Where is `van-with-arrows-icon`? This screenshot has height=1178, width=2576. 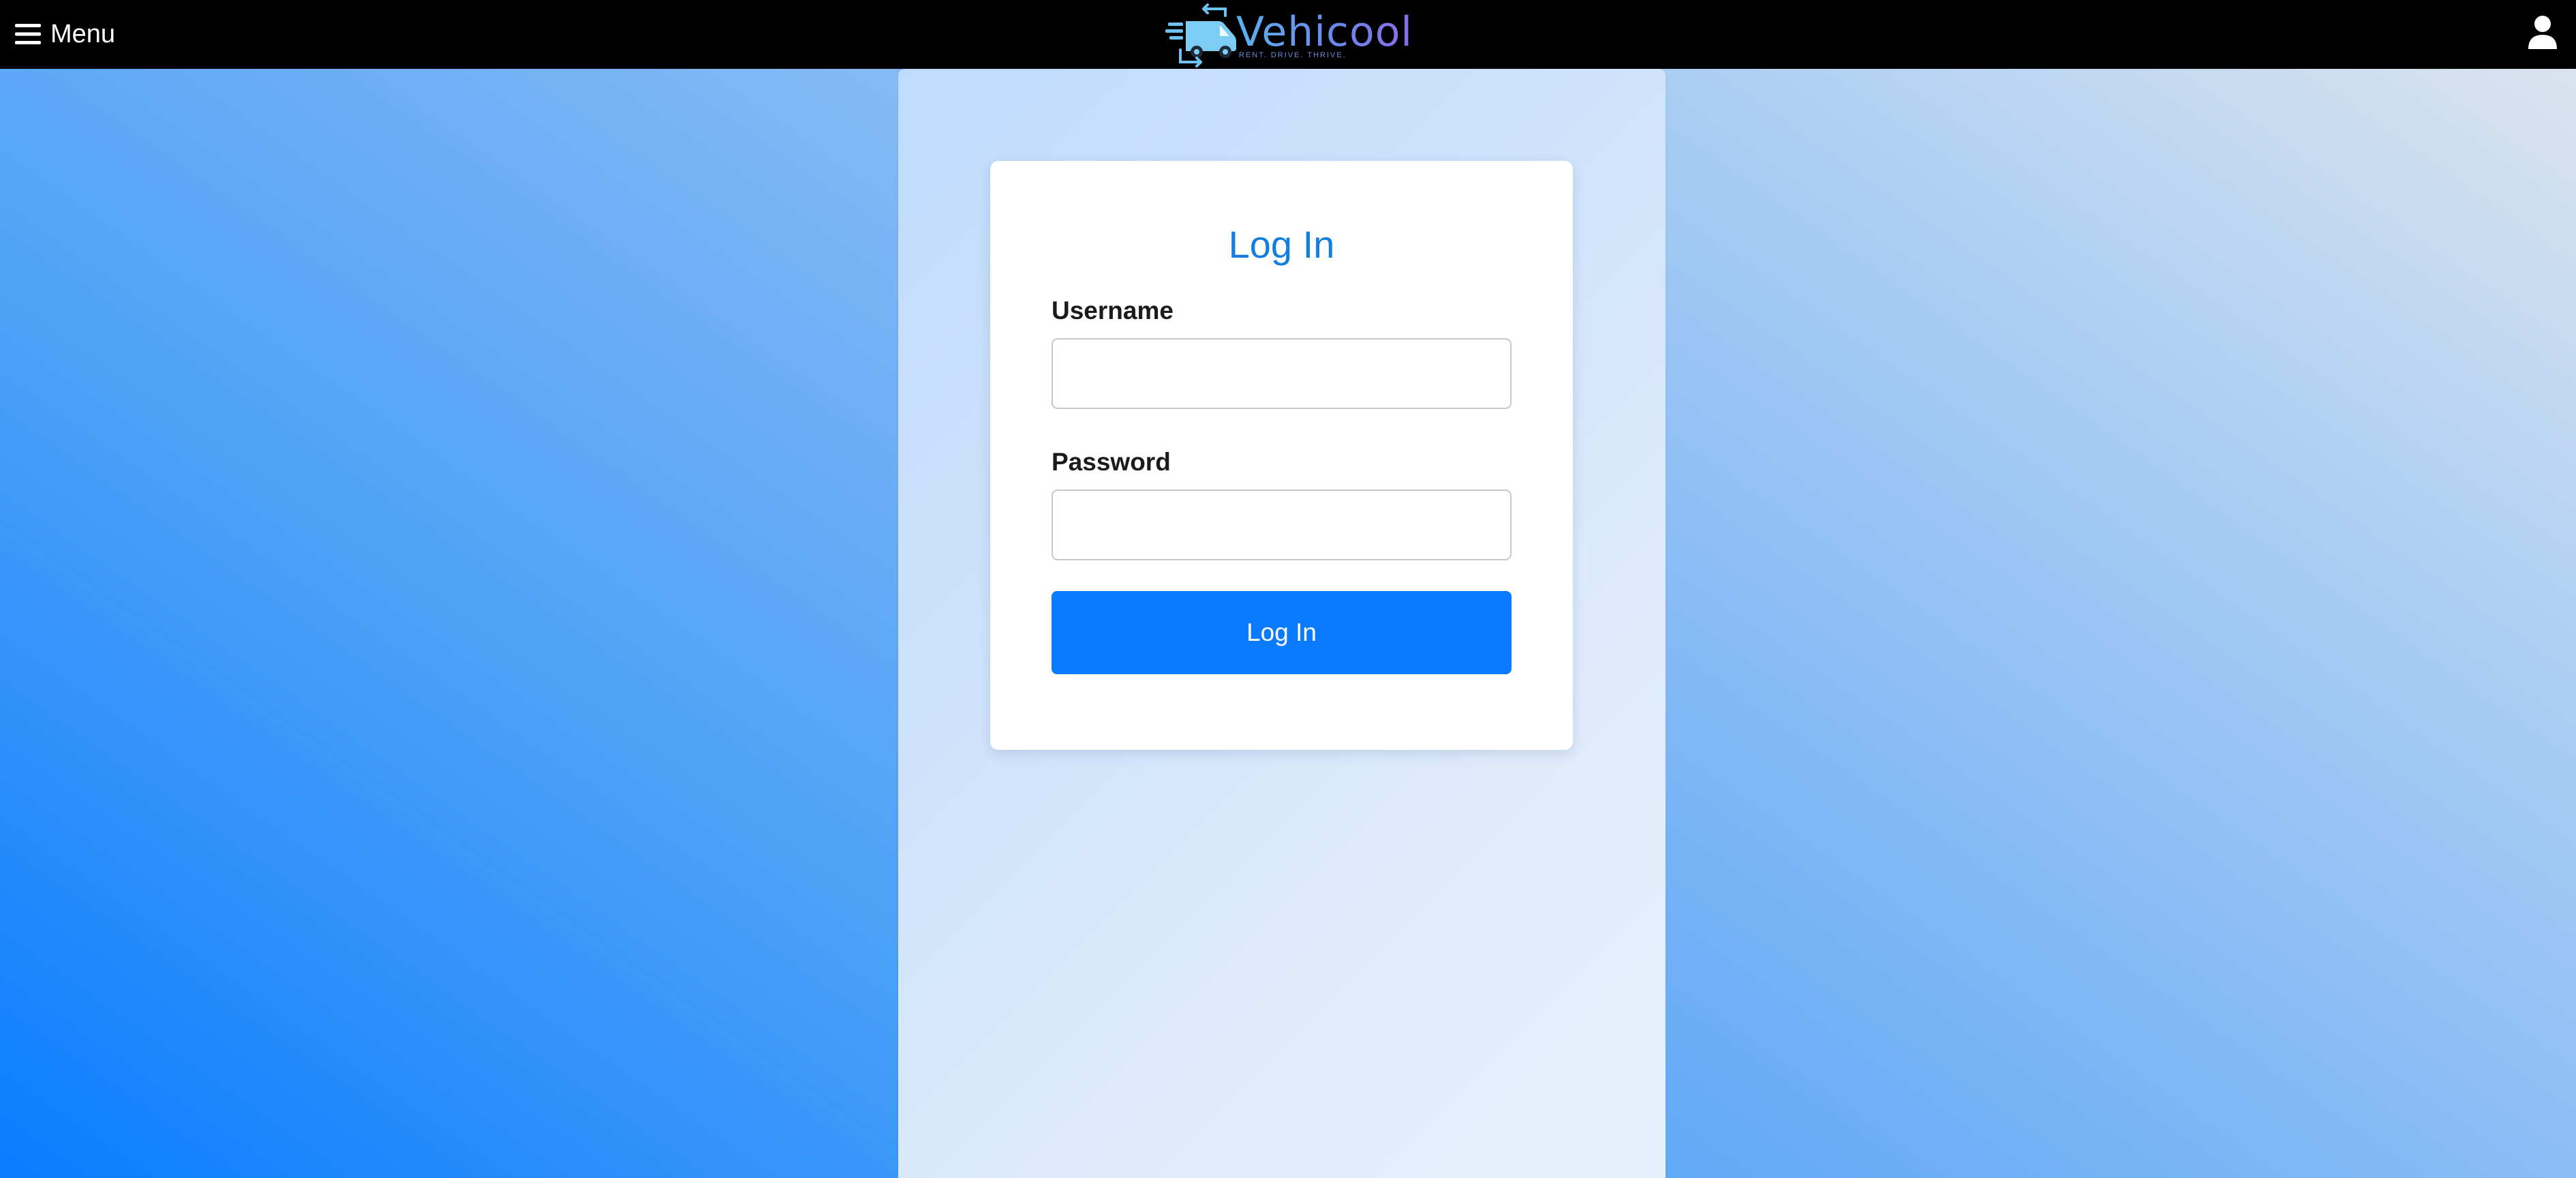
van-with-arrows-icon is located at coordinates (1200, 35).